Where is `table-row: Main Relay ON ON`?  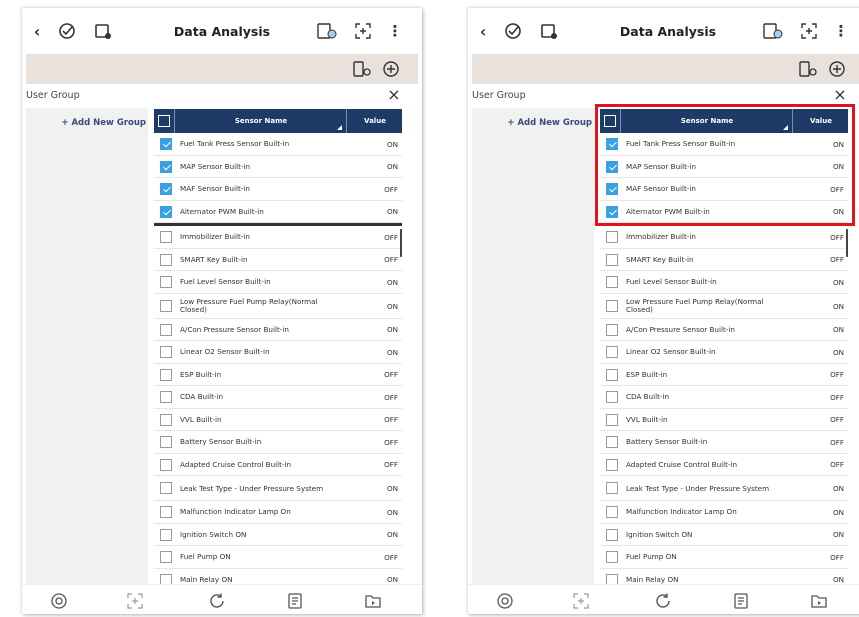
table-row: Main Relay ON ON is located at coordinates (724, 576).